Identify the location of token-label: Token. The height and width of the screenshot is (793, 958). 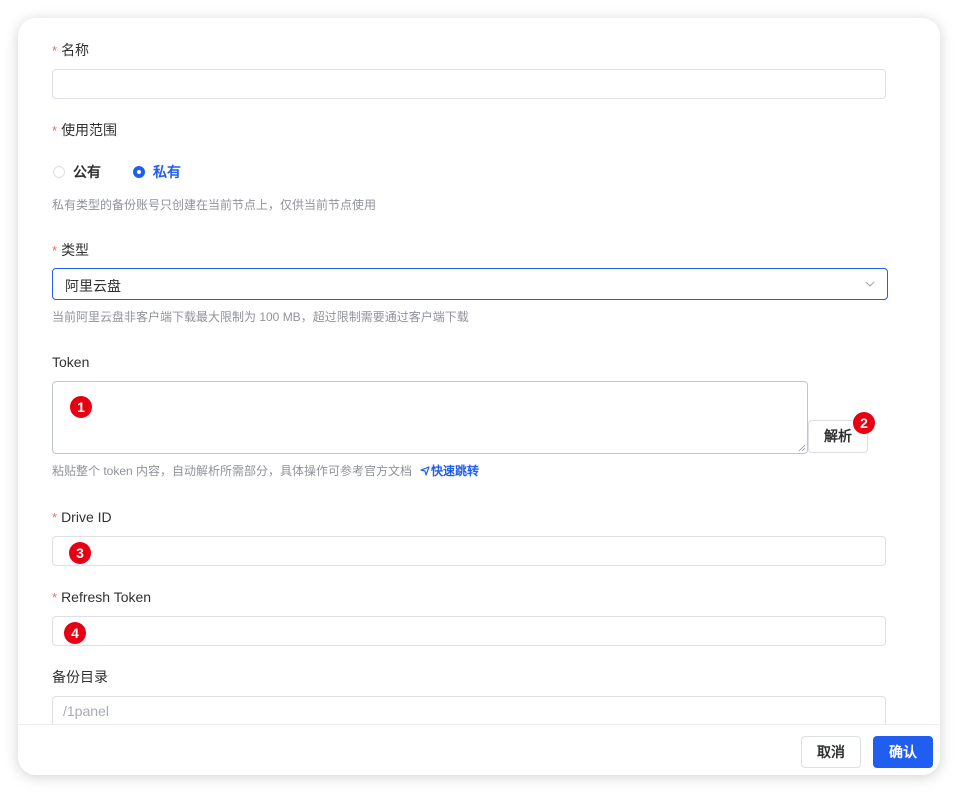
(71, 362).